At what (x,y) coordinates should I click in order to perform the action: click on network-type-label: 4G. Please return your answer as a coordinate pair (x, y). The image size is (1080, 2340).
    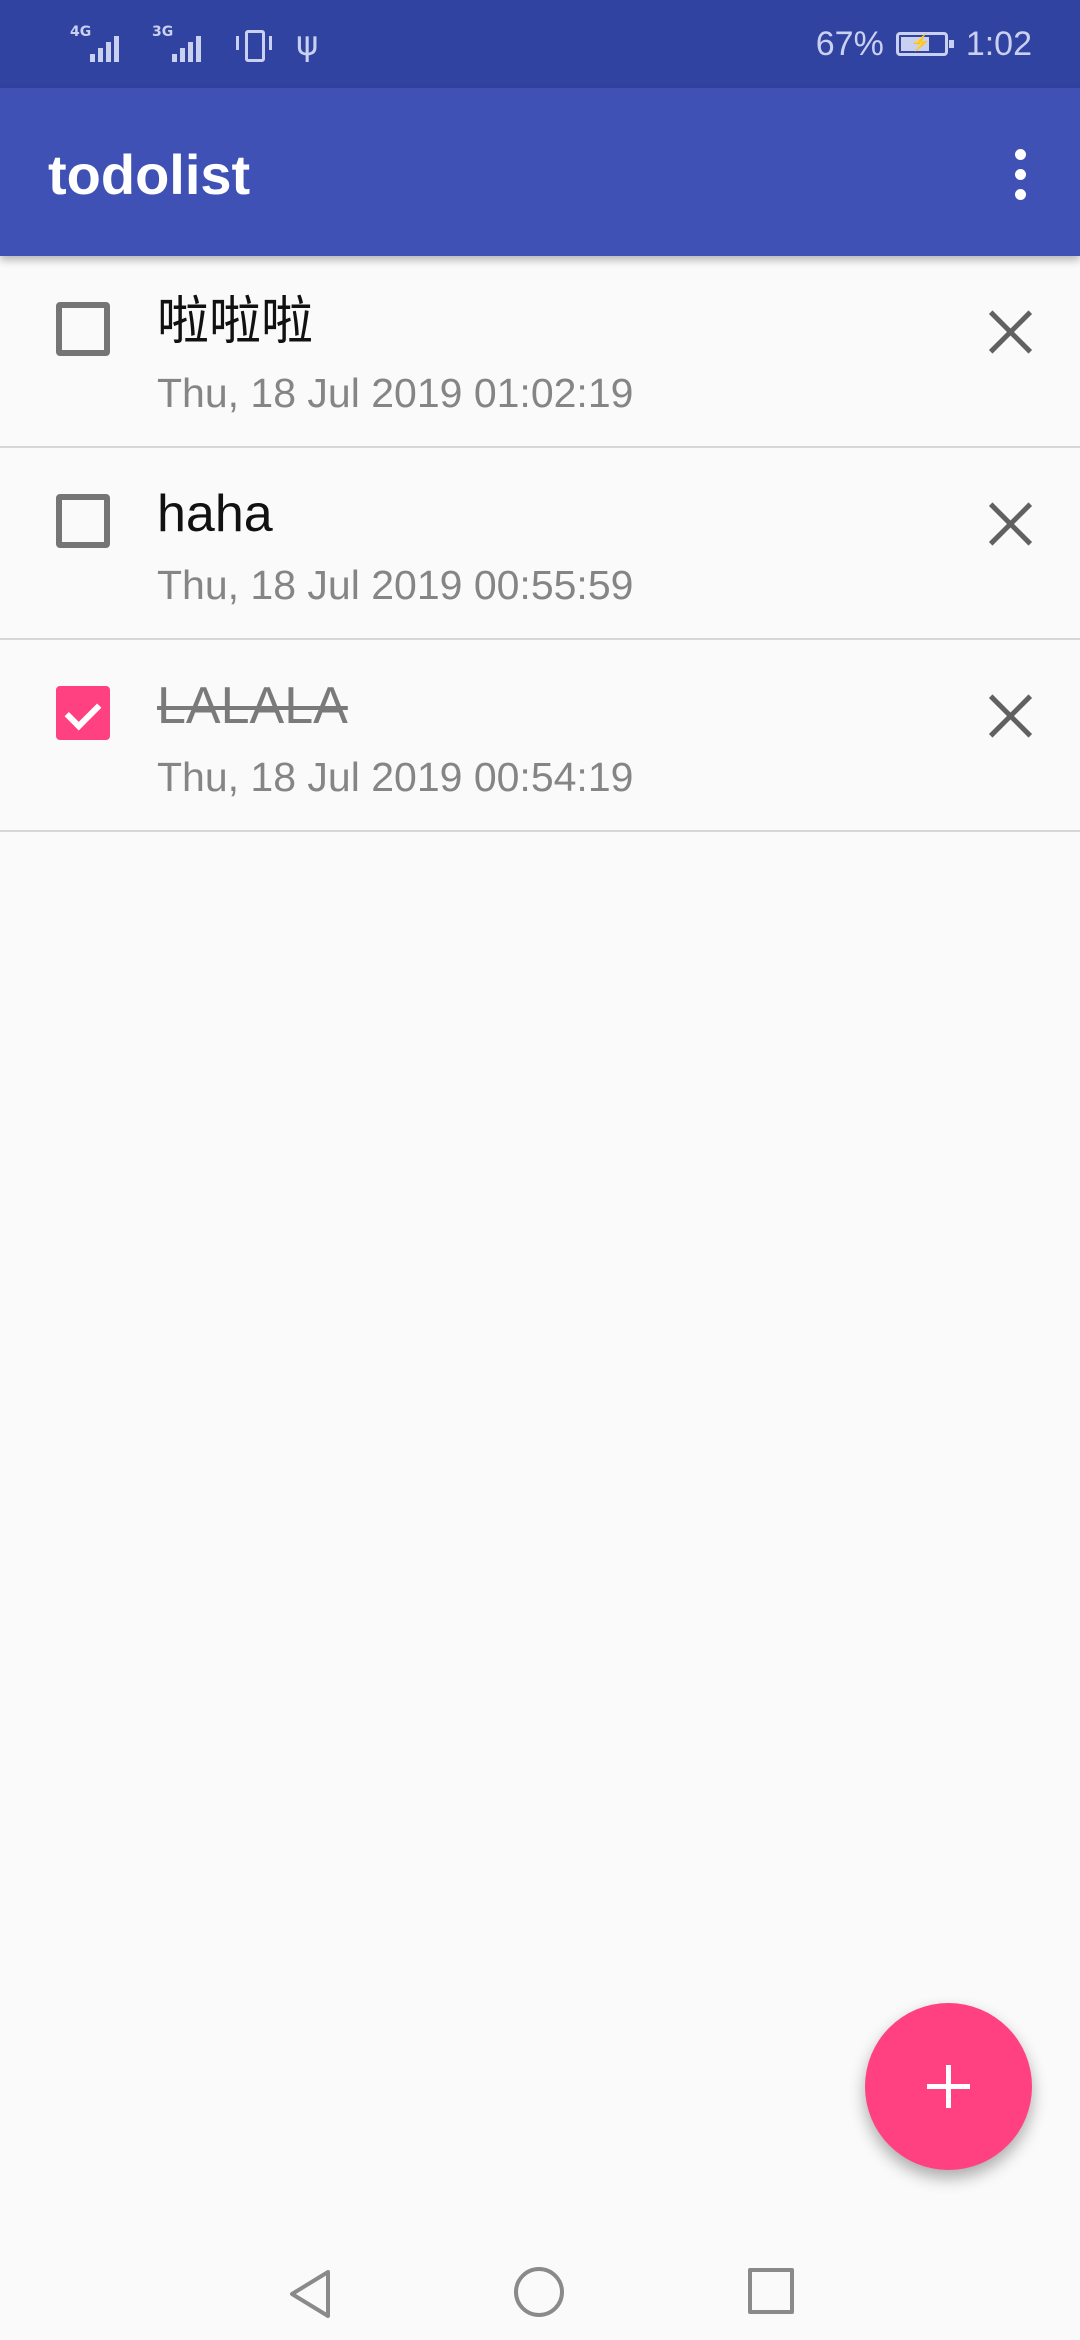
    Looking at the image, I should click on (81, 32).